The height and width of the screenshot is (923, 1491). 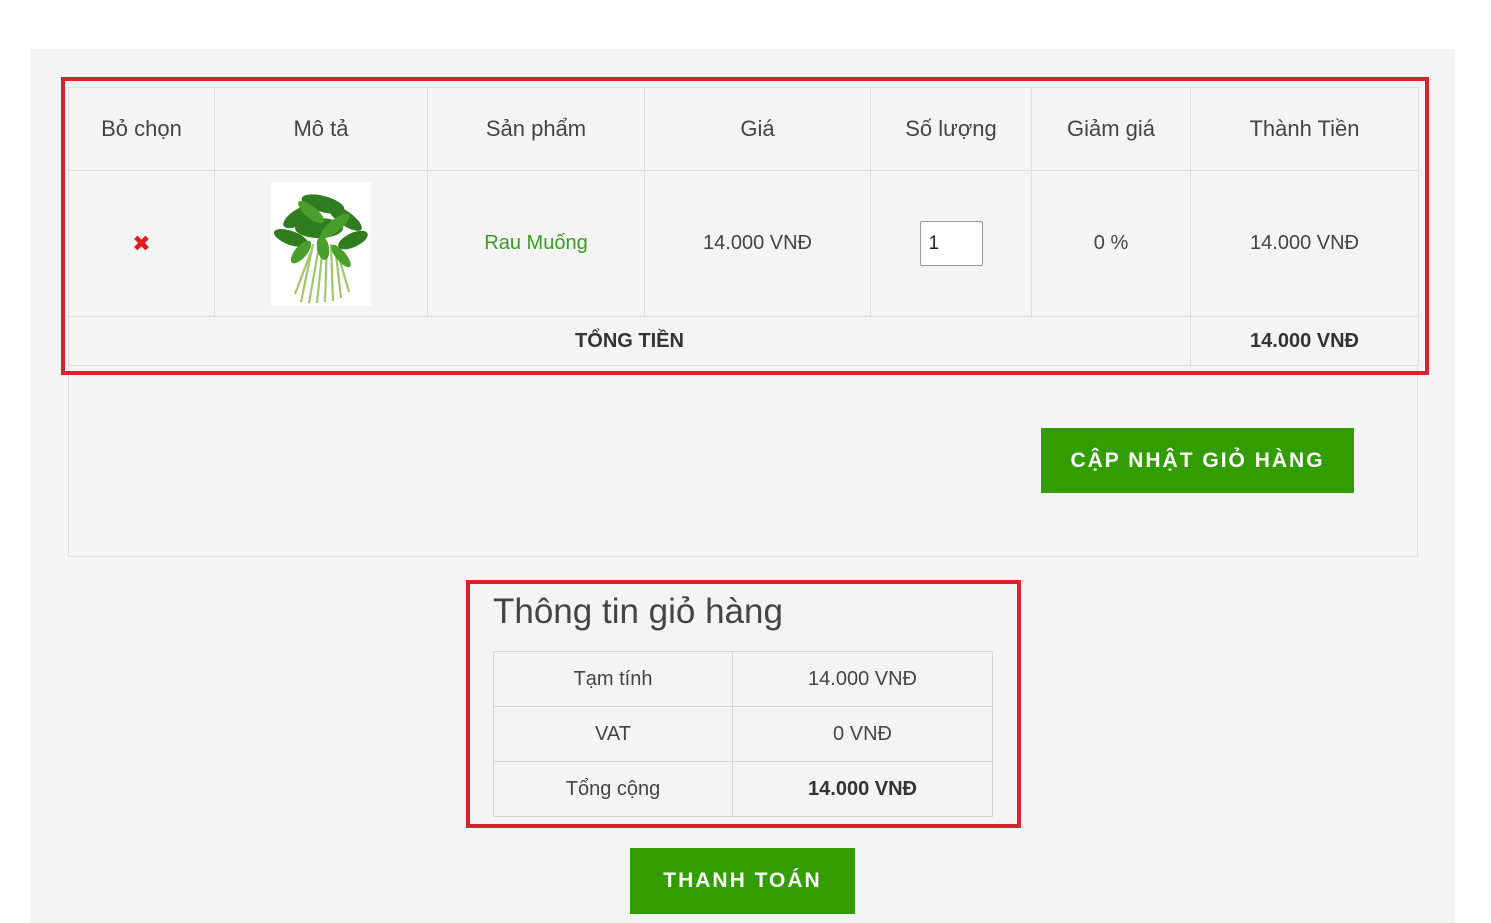 I want to click on summary-row-vat: VAT 0 VNĐ, so click(x=743, y=734).